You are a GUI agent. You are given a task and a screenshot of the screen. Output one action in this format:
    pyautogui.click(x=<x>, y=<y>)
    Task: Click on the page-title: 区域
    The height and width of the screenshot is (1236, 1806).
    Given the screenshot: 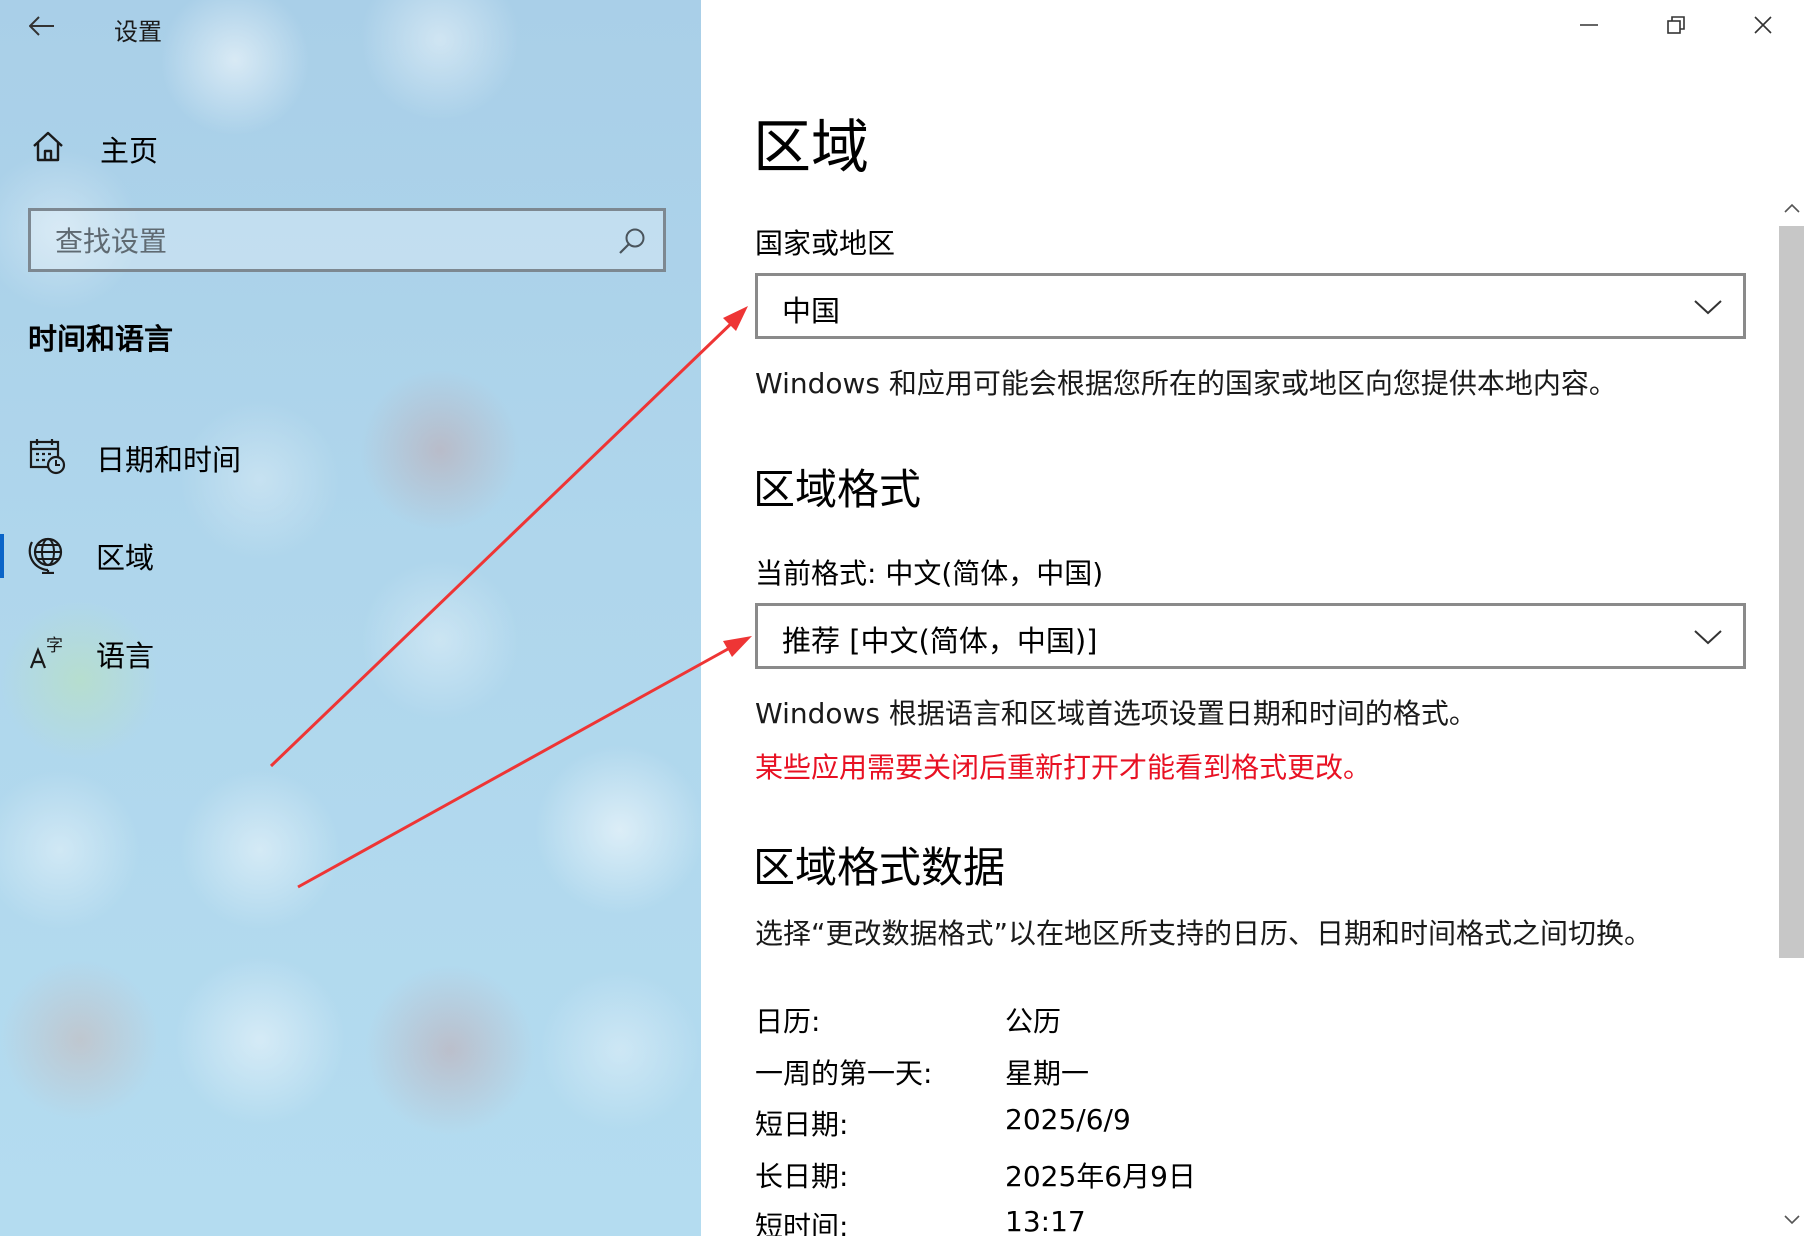 What is the action you would take?
    pyautogui.click(x=811, y=147)
    